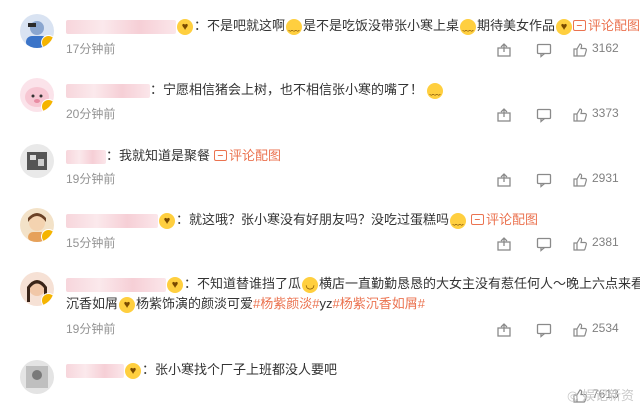  Describe the element at coordinates (607, 395) in the screenshot. I see `watermark-text: 娱记新资` at that location.